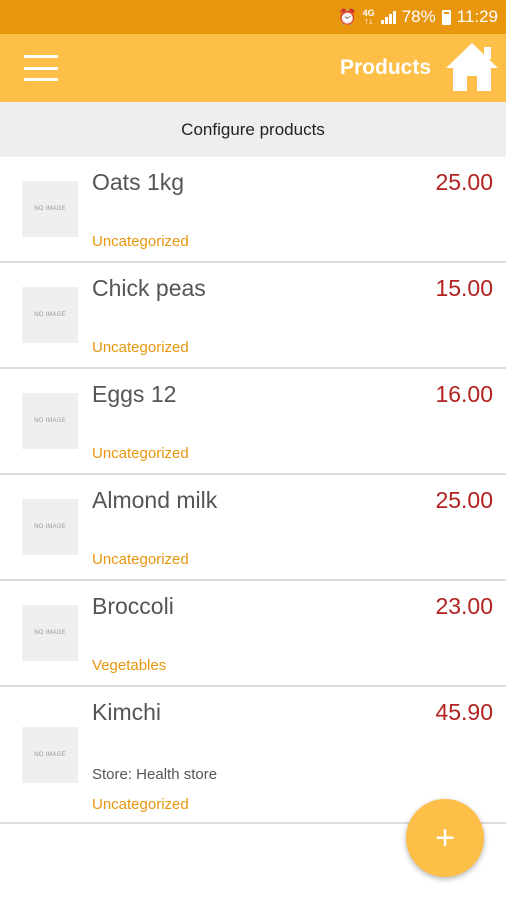 This screenshot has height=900, width=506. What do you see at coordinates (418, 16) in the screenshot?
I see `battery-percent: 78%` at bounding box center [418, 16].